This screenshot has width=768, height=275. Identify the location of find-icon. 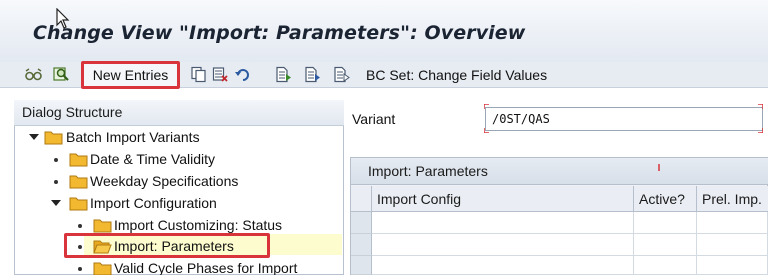
(61, 74).